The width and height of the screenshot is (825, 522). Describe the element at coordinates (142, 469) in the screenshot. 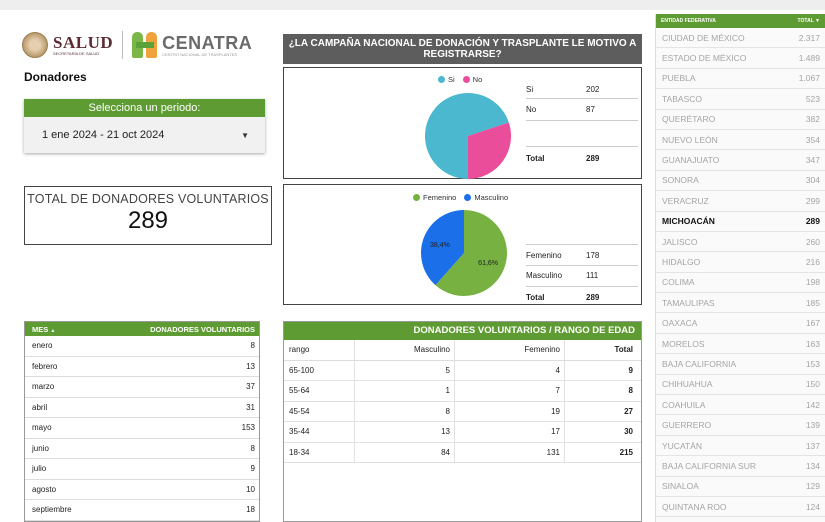

I see `table-row: julio 9` at that location.